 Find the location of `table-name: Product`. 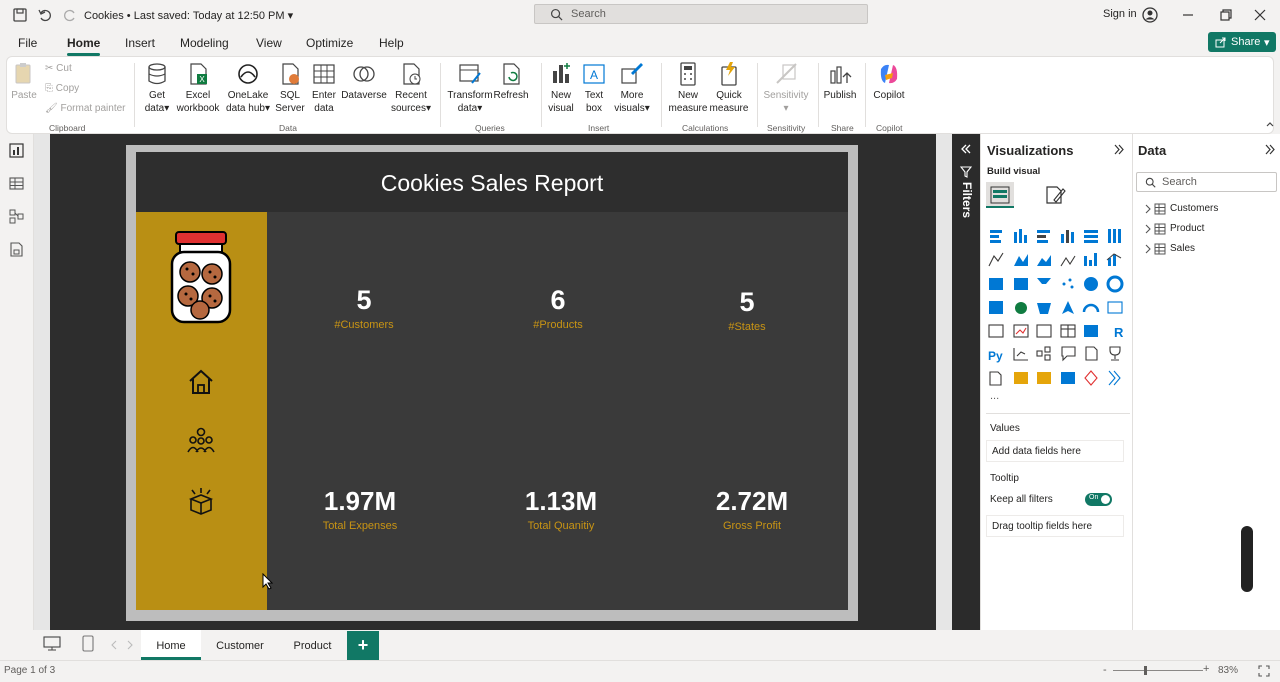

table-name: Product is located at coordinates (1187, 228).